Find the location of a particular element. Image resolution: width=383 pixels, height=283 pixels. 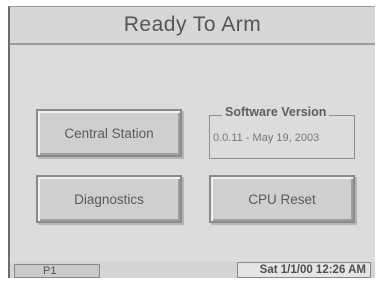

diagnostics-button: Diagnostics is located at coordinates (109, 199).